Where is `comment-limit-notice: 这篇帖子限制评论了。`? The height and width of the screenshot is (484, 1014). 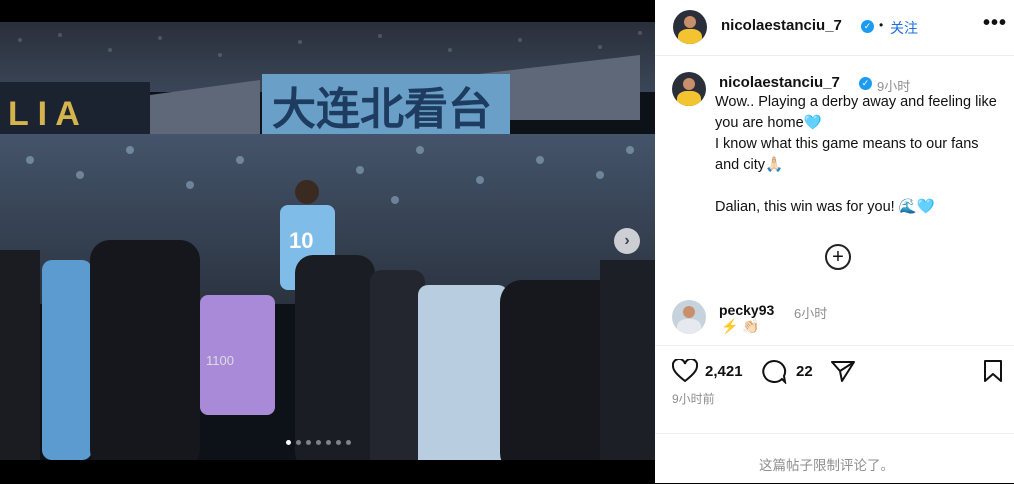
comment-limit-notice: 这篇帖子限制评论了。 is located at coordinates (826, 465).